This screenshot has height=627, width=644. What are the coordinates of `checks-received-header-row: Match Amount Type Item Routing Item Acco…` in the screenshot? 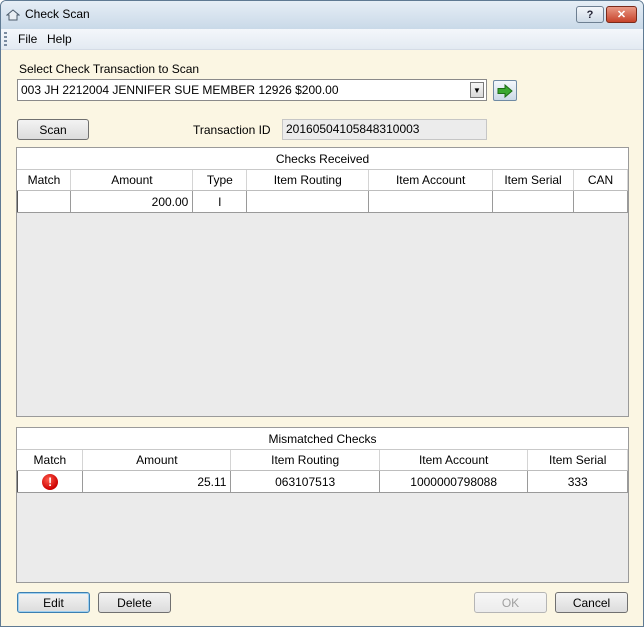 It's located at (323, 180).